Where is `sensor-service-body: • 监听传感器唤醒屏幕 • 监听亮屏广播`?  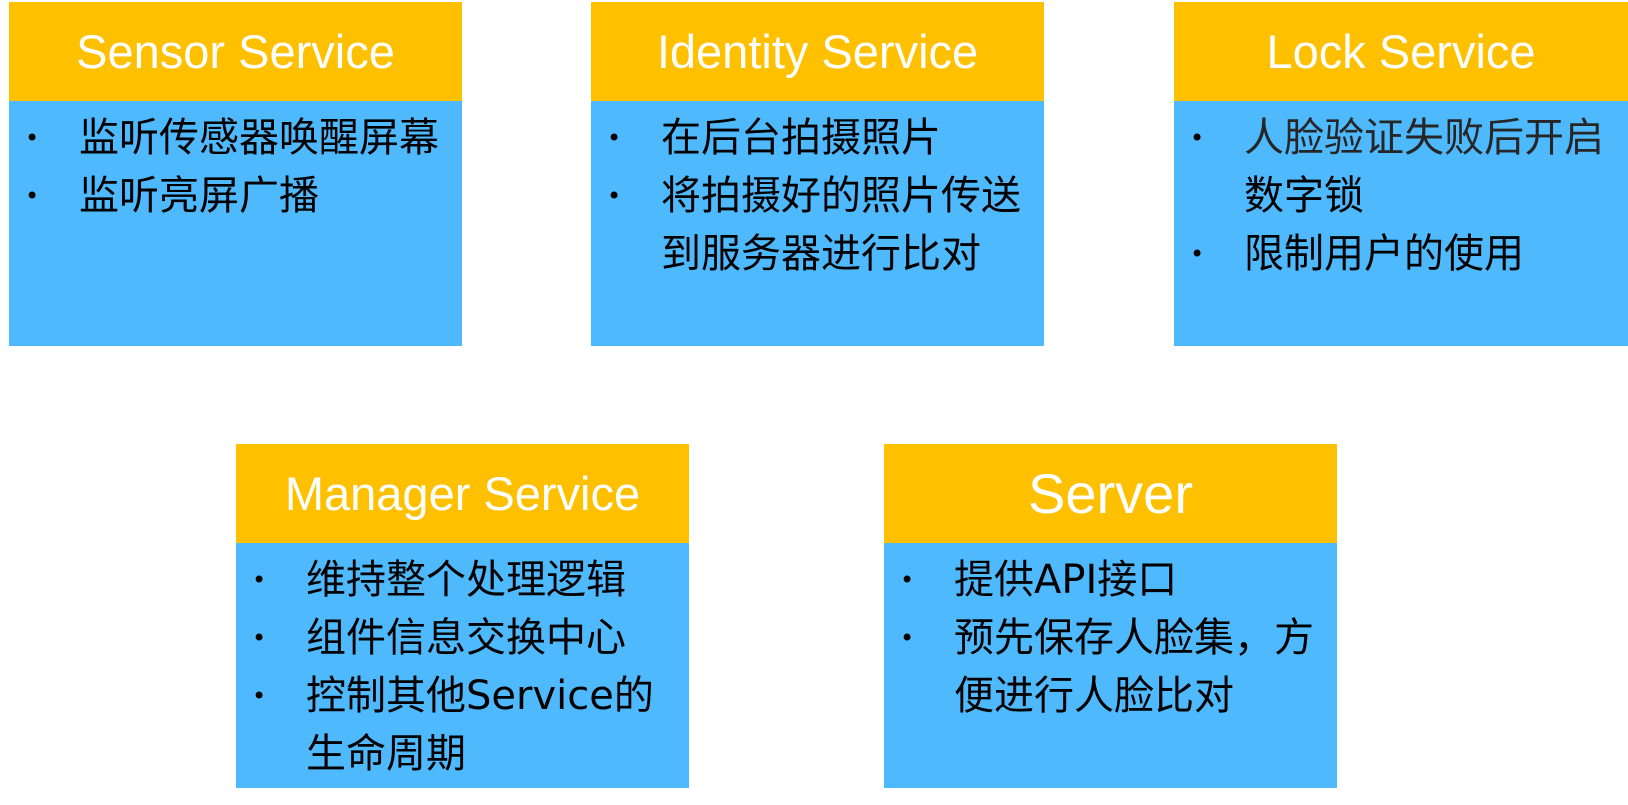 sensor-service-body: • 监听传感器唤醒屏幕 • 监听亮屏广播 is located at coordinates (235, 223).